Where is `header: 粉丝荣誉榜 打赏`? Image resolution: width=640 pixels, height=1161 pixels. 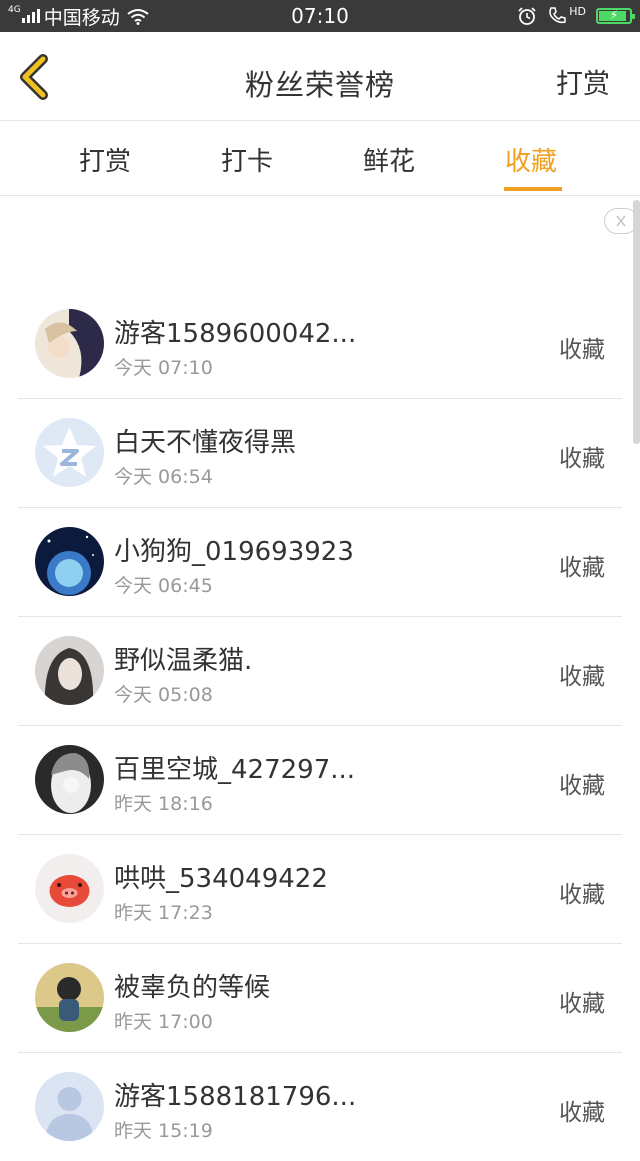
header: 粉丝荣誉榜 打赏 is located at coordinates (320, 76).